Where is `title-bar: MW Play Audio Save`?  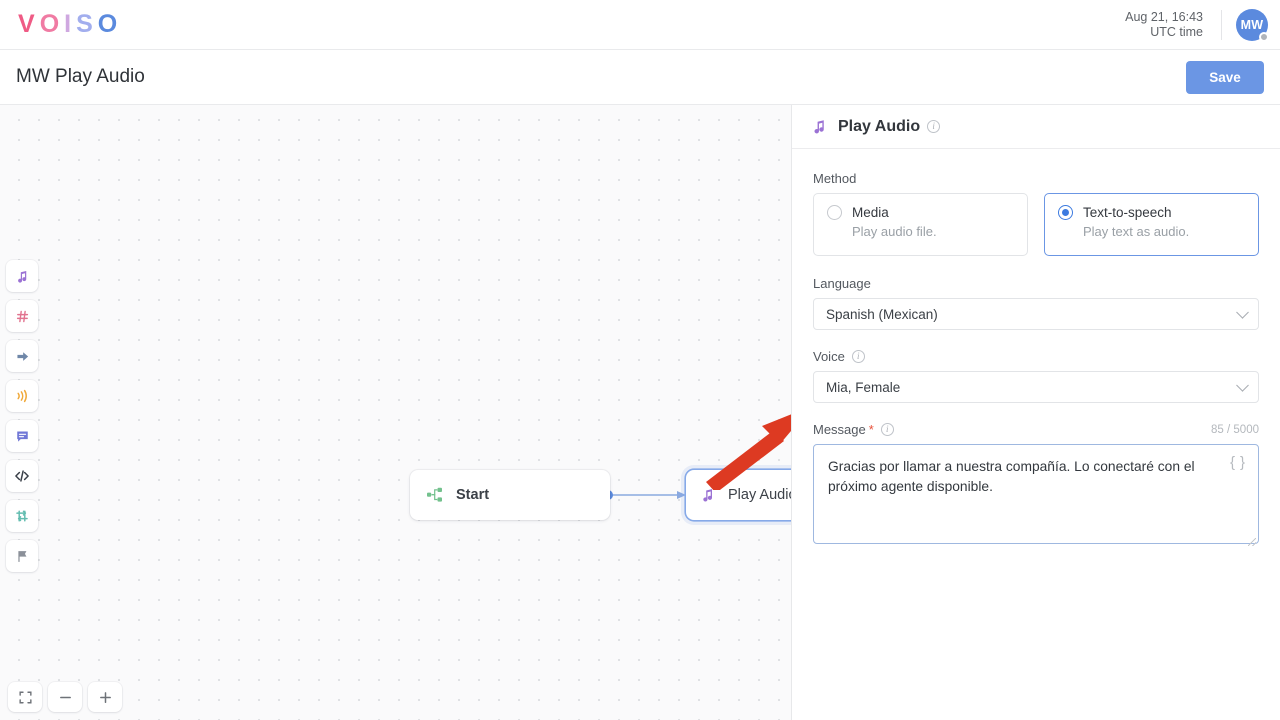 title-bar: MW Play Audio Save is located at coordinates (640, 77).